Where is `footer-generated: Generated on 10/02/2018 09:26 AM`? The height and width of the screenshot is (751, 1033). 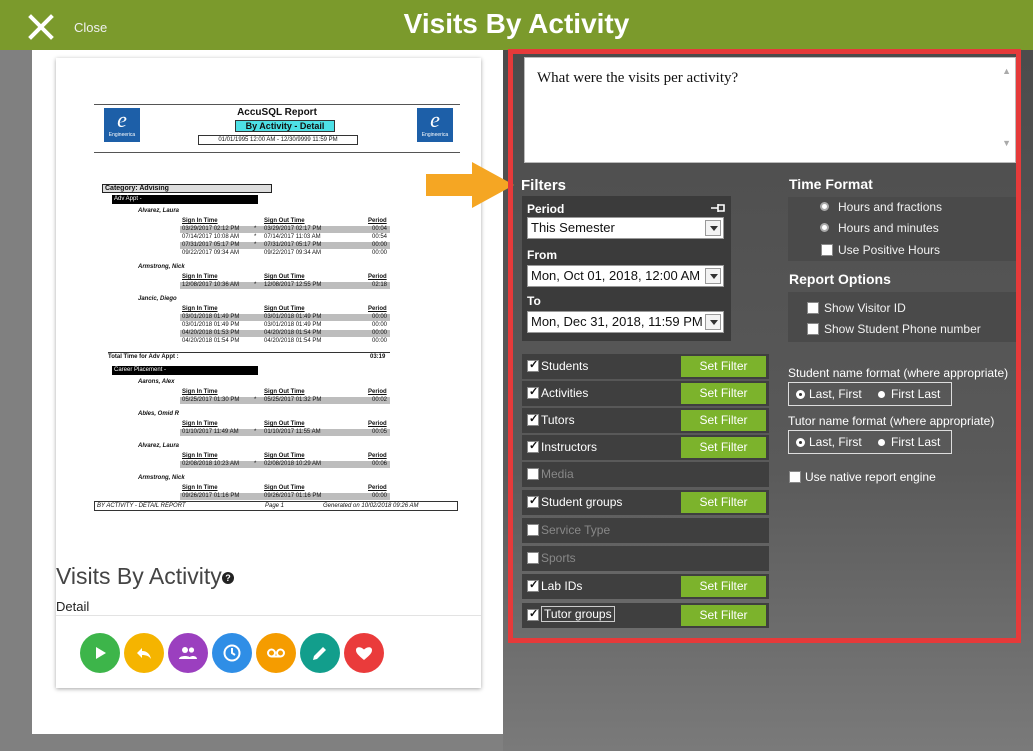 footer-generated: Generated on 10/02/2018 09:26 AM is located at coordinates (371, 506).